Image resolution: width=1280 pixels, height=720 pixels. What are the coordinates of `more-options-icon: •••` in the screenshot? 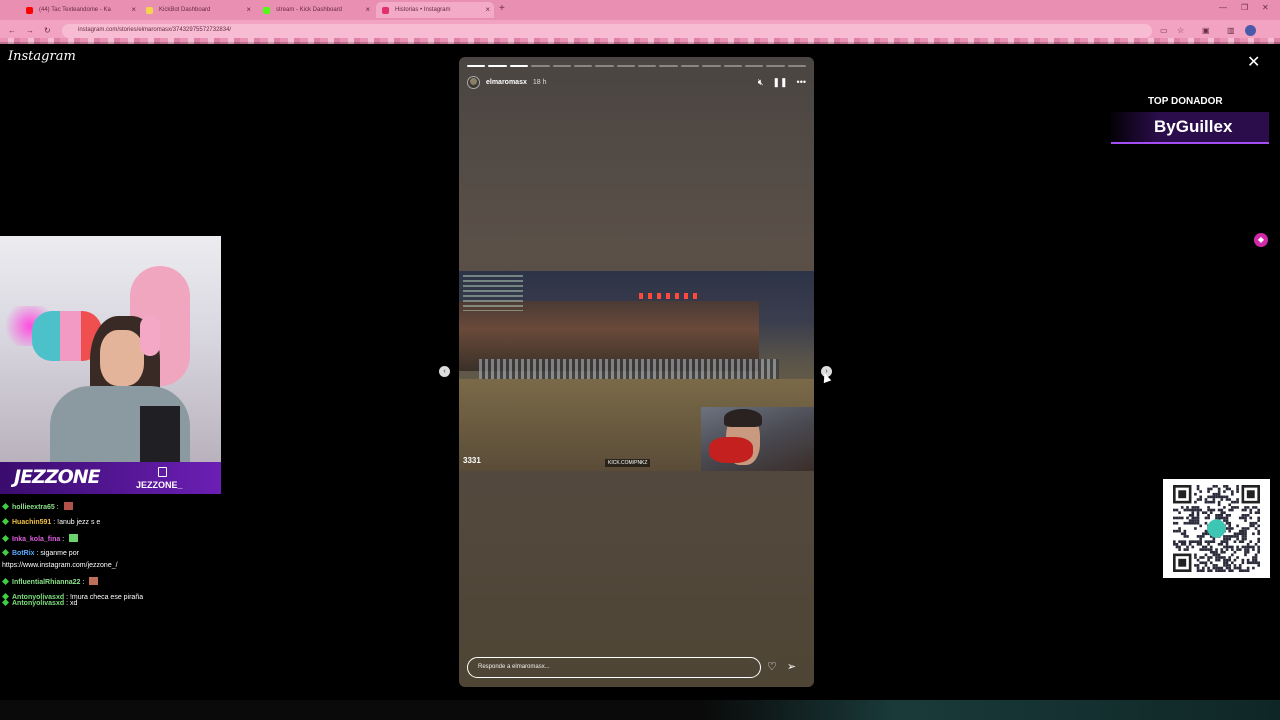 It's located at (801, 82).